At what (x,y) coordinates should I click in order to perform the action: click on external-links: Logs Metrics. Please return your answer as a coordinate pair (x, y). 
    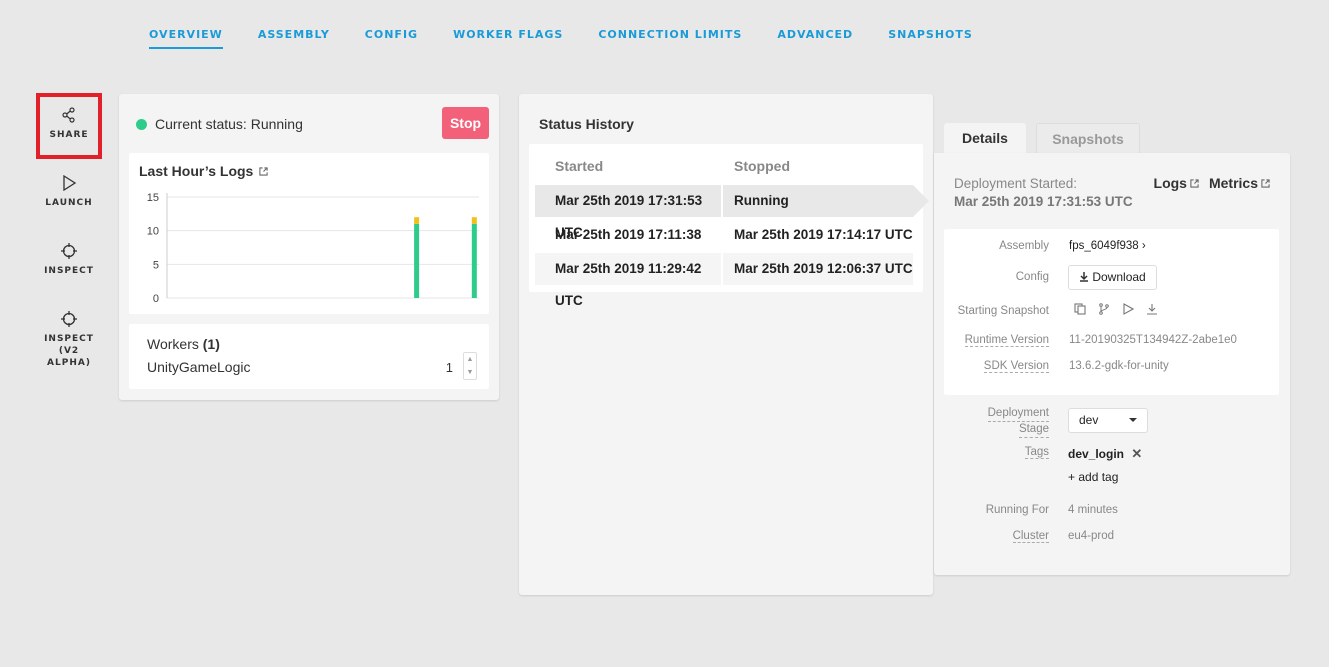
    Looking at the image, I should click on (1212, 183).